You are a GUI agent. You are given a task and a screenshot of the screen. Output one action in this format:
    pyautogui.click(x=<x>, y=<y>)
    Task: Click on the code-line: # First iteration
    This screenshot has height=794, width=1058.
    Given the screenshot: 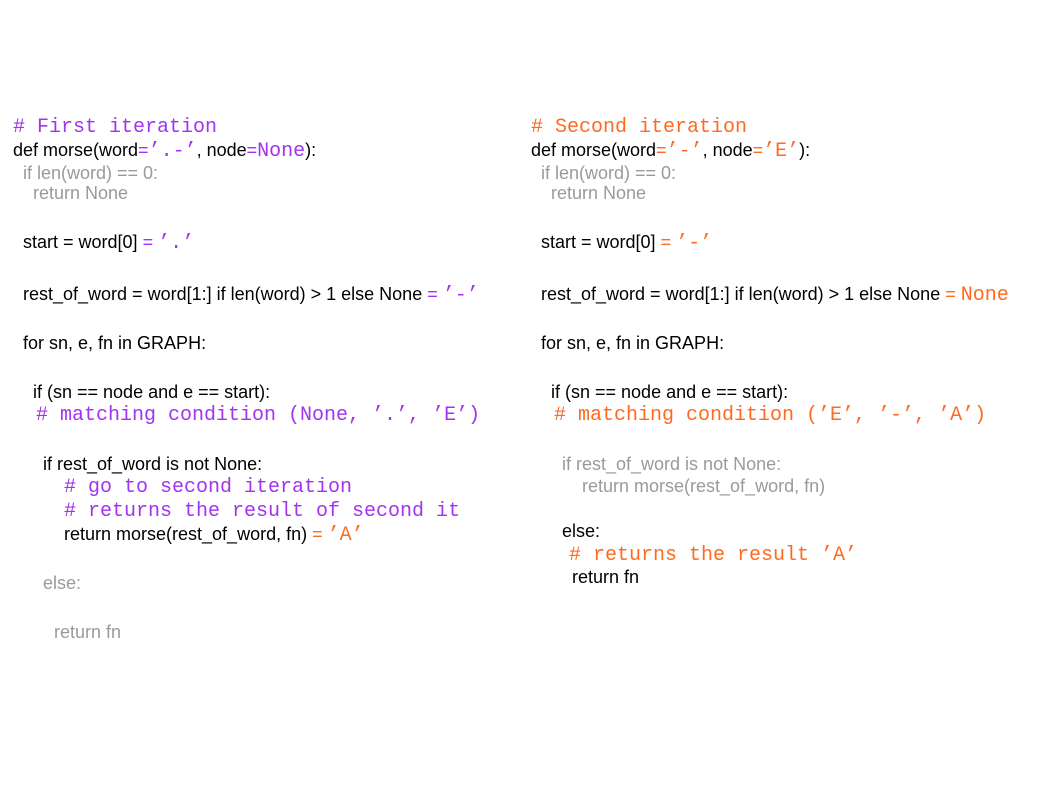 What is the action you would take?
    pyautogui.click(x=115, y=127)
    